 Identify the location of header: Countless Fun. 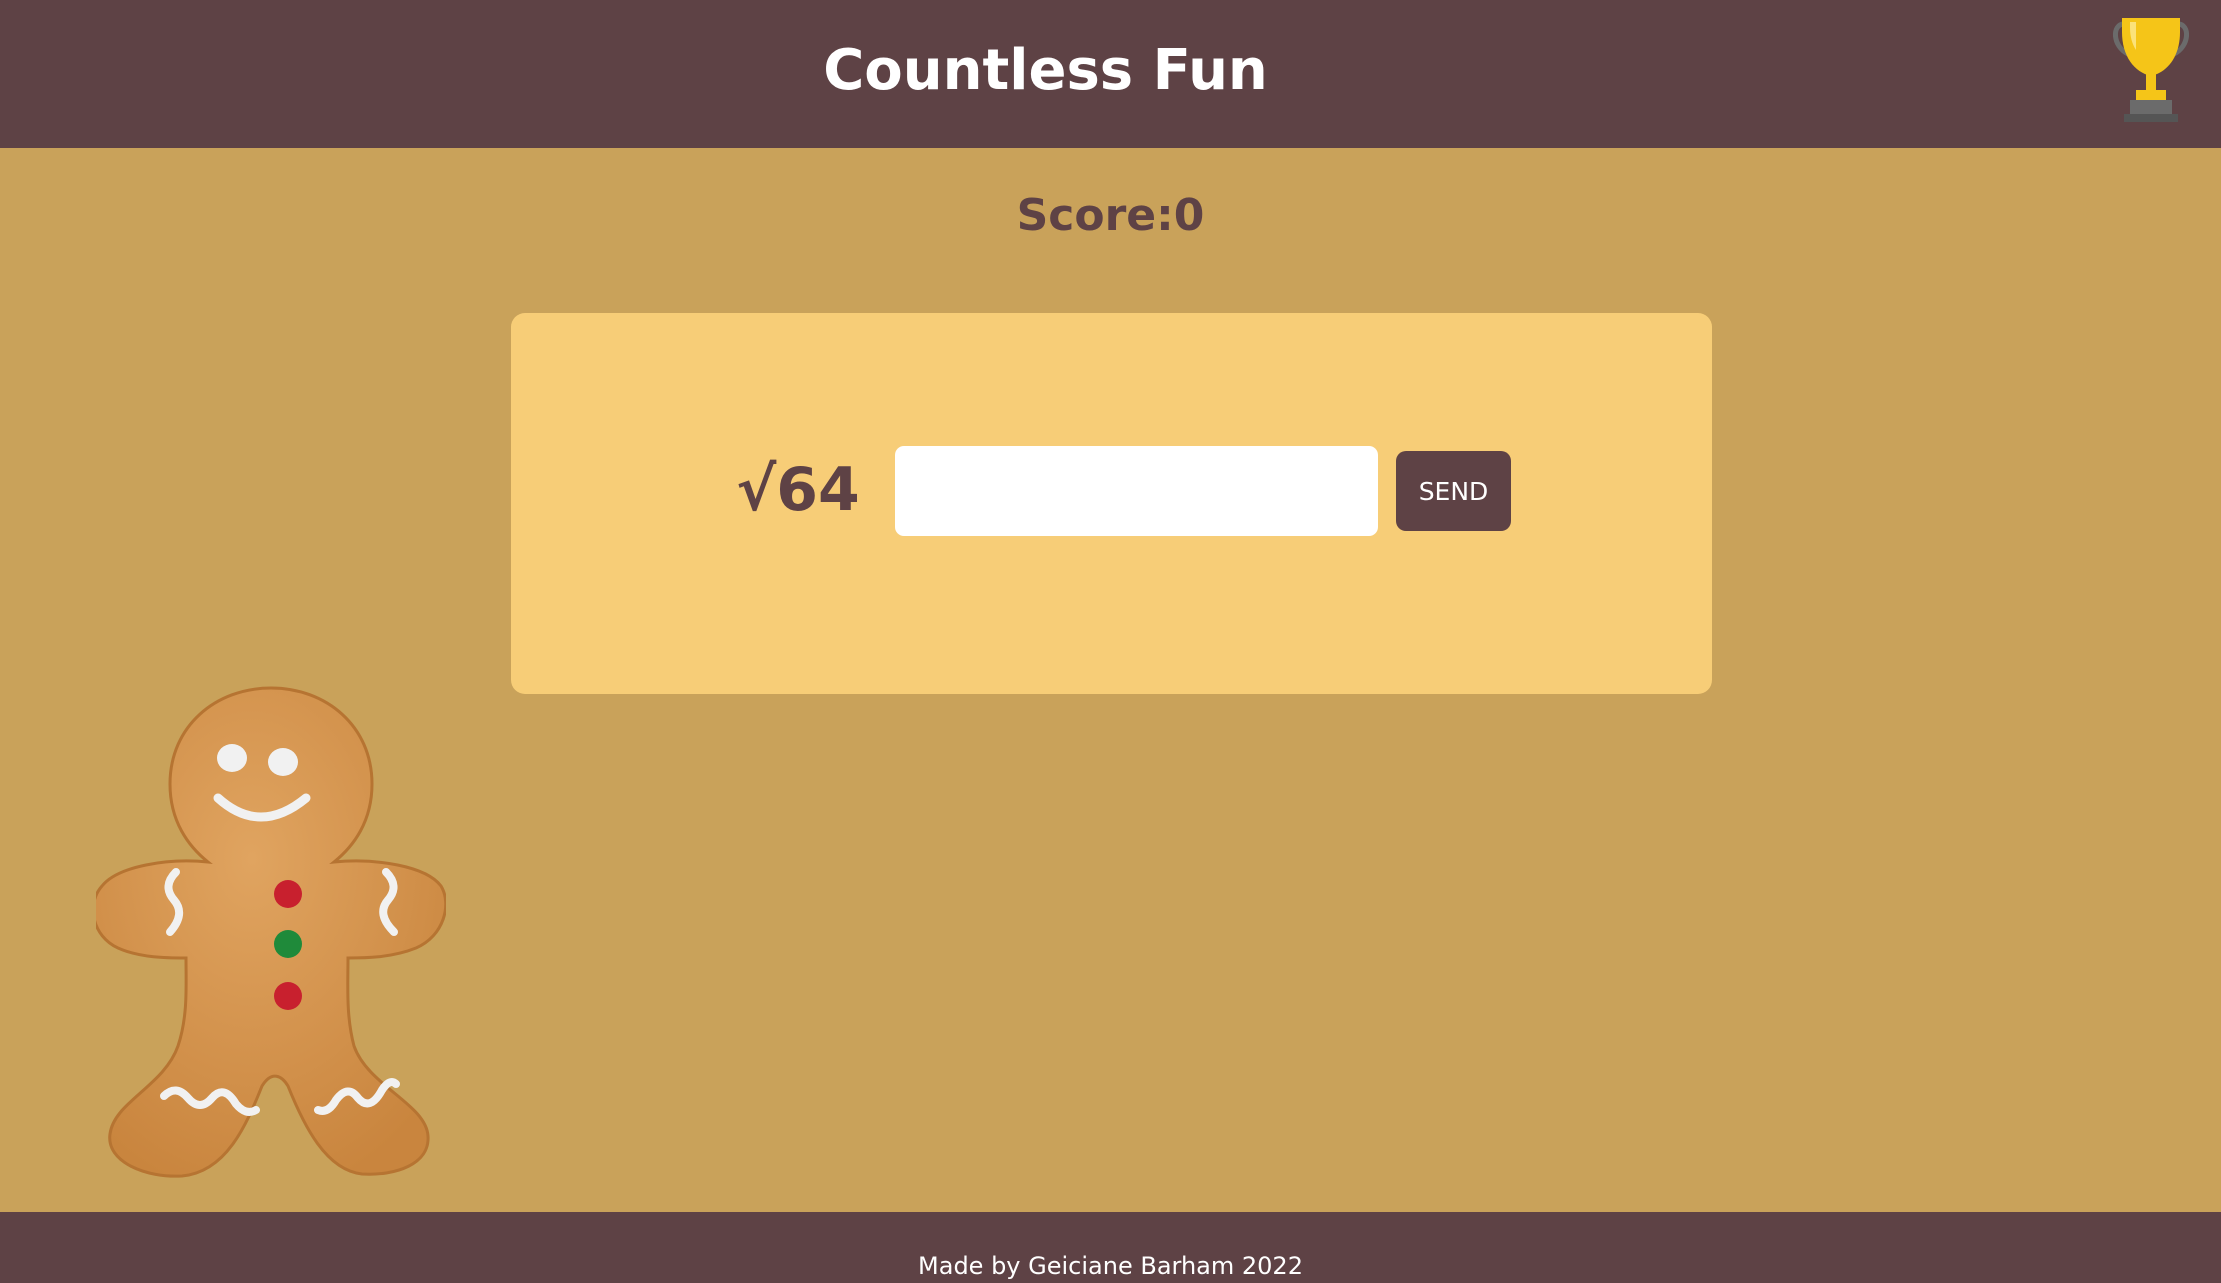
(1110, 74).